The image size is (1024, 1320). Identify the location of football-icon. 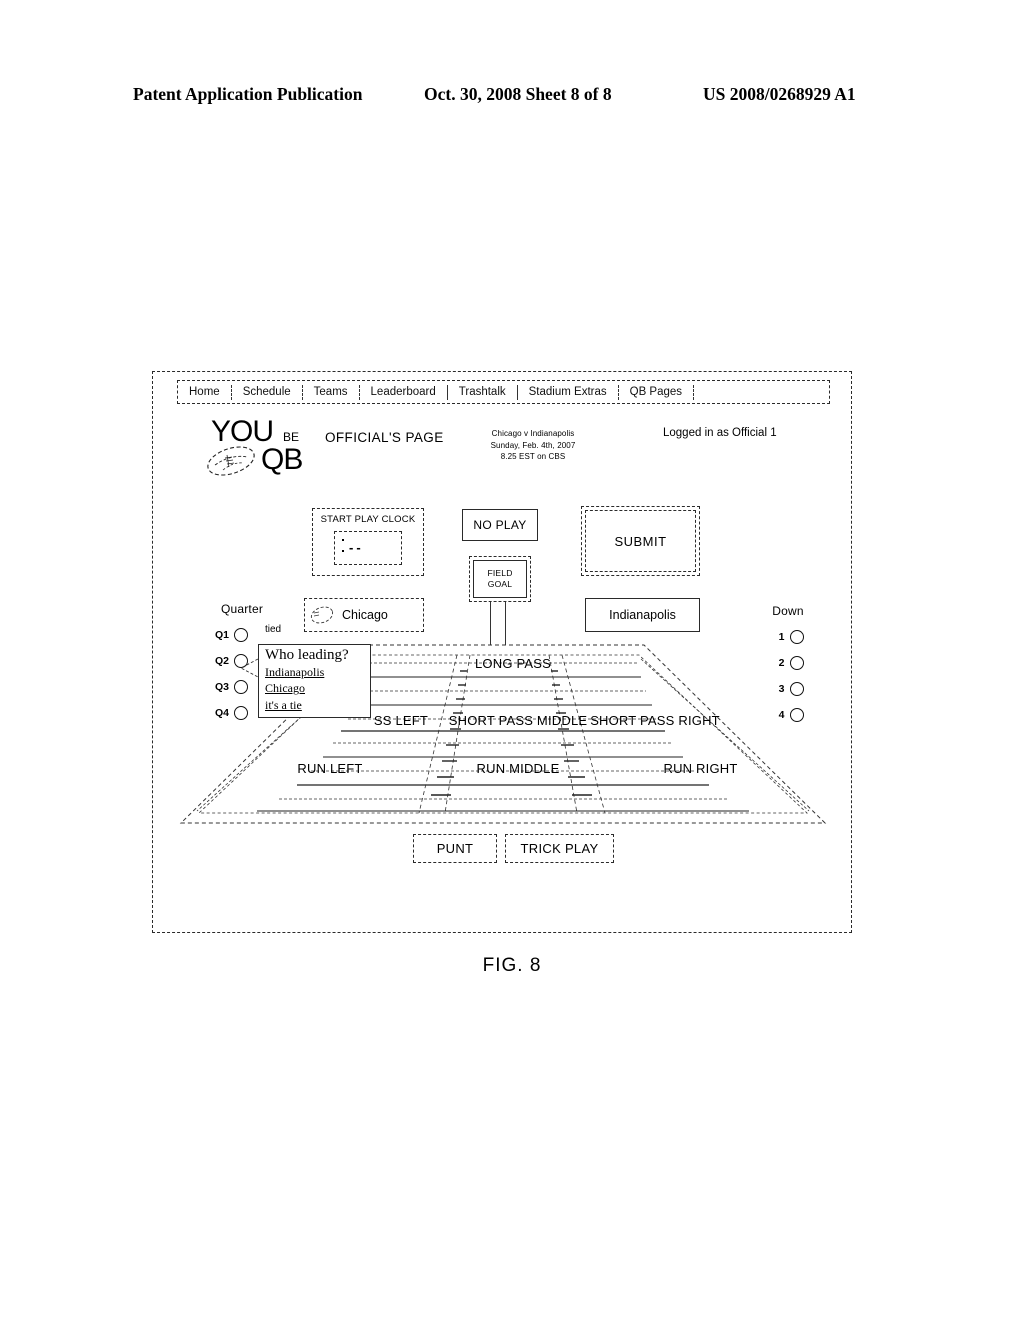
(231, 461).